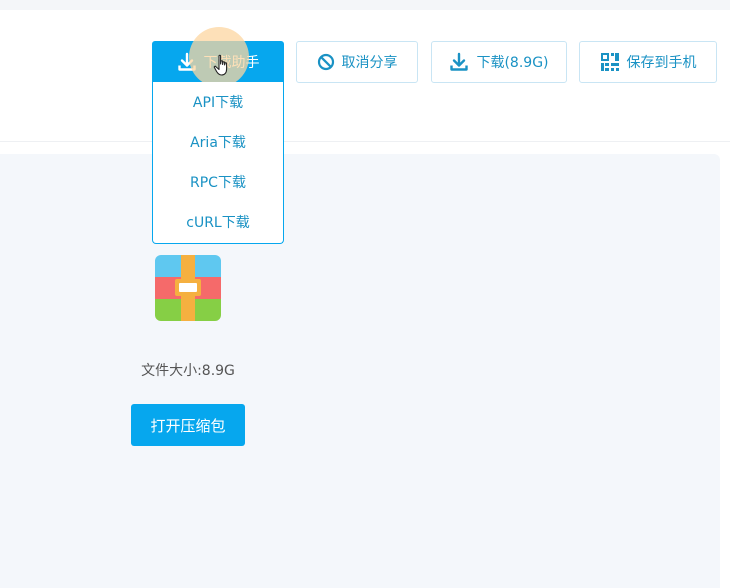  What do you see at coordinates (609, 62) in the screenshot?
I see `qr-code-icon` at bounding box center [609, 62].